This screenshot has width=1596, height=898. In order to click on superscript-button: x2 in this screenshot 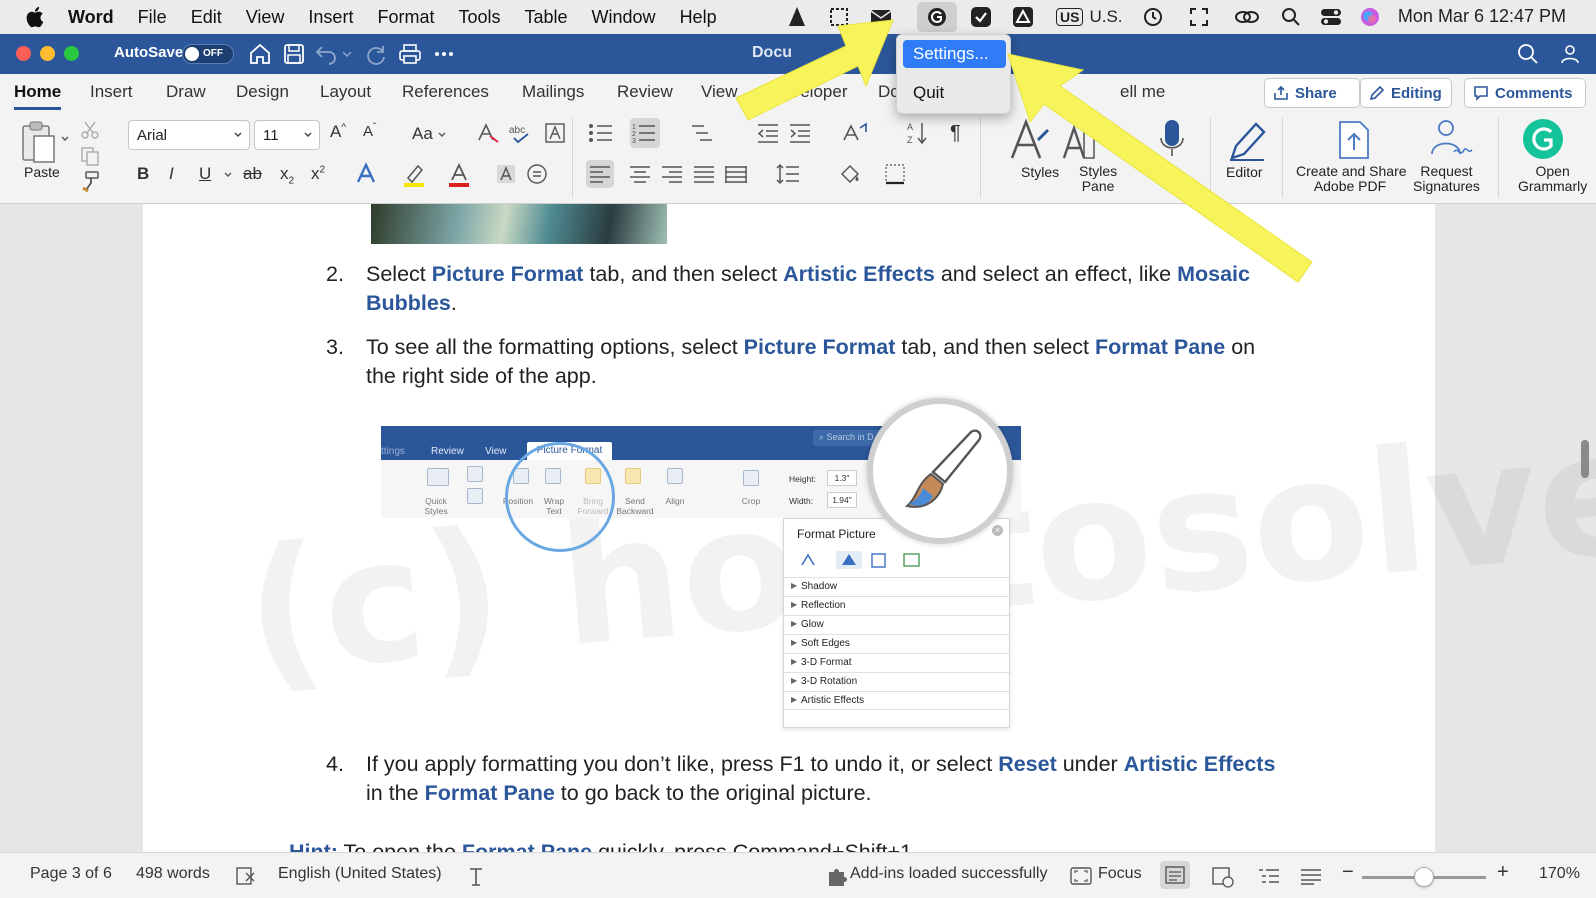, I will do `click(318, 174)`.